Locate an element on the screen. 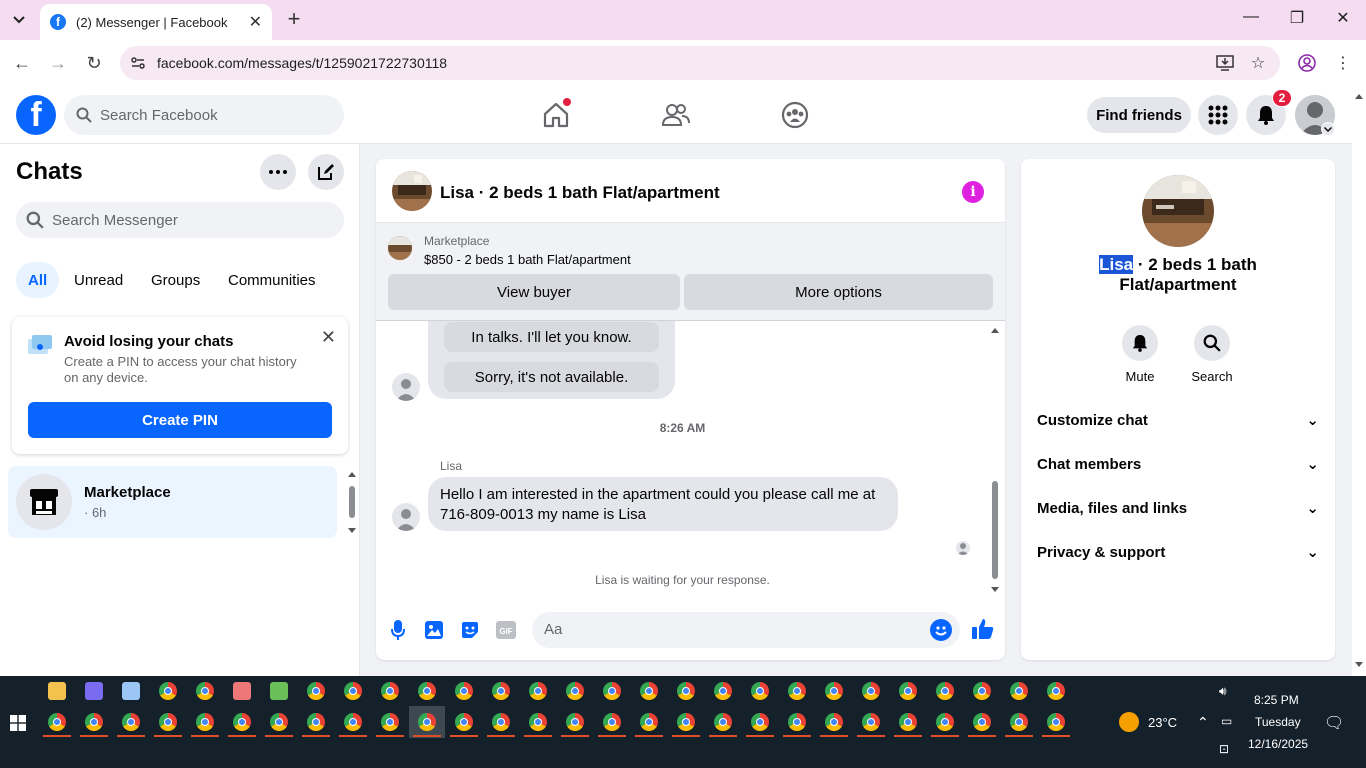 This screenshot has width=1366, height=768. friends-nav-icon is located at coordinates (676, 115).